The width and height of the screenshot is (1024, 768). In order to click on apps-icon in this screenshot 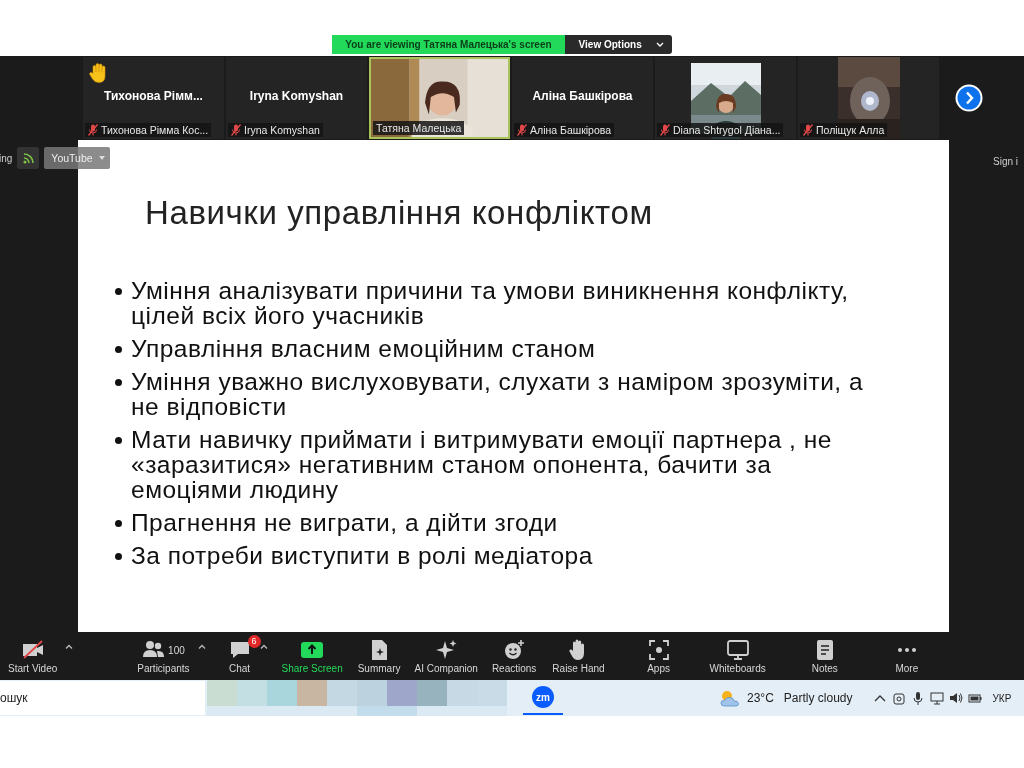, I will do `click(658, 650)`.